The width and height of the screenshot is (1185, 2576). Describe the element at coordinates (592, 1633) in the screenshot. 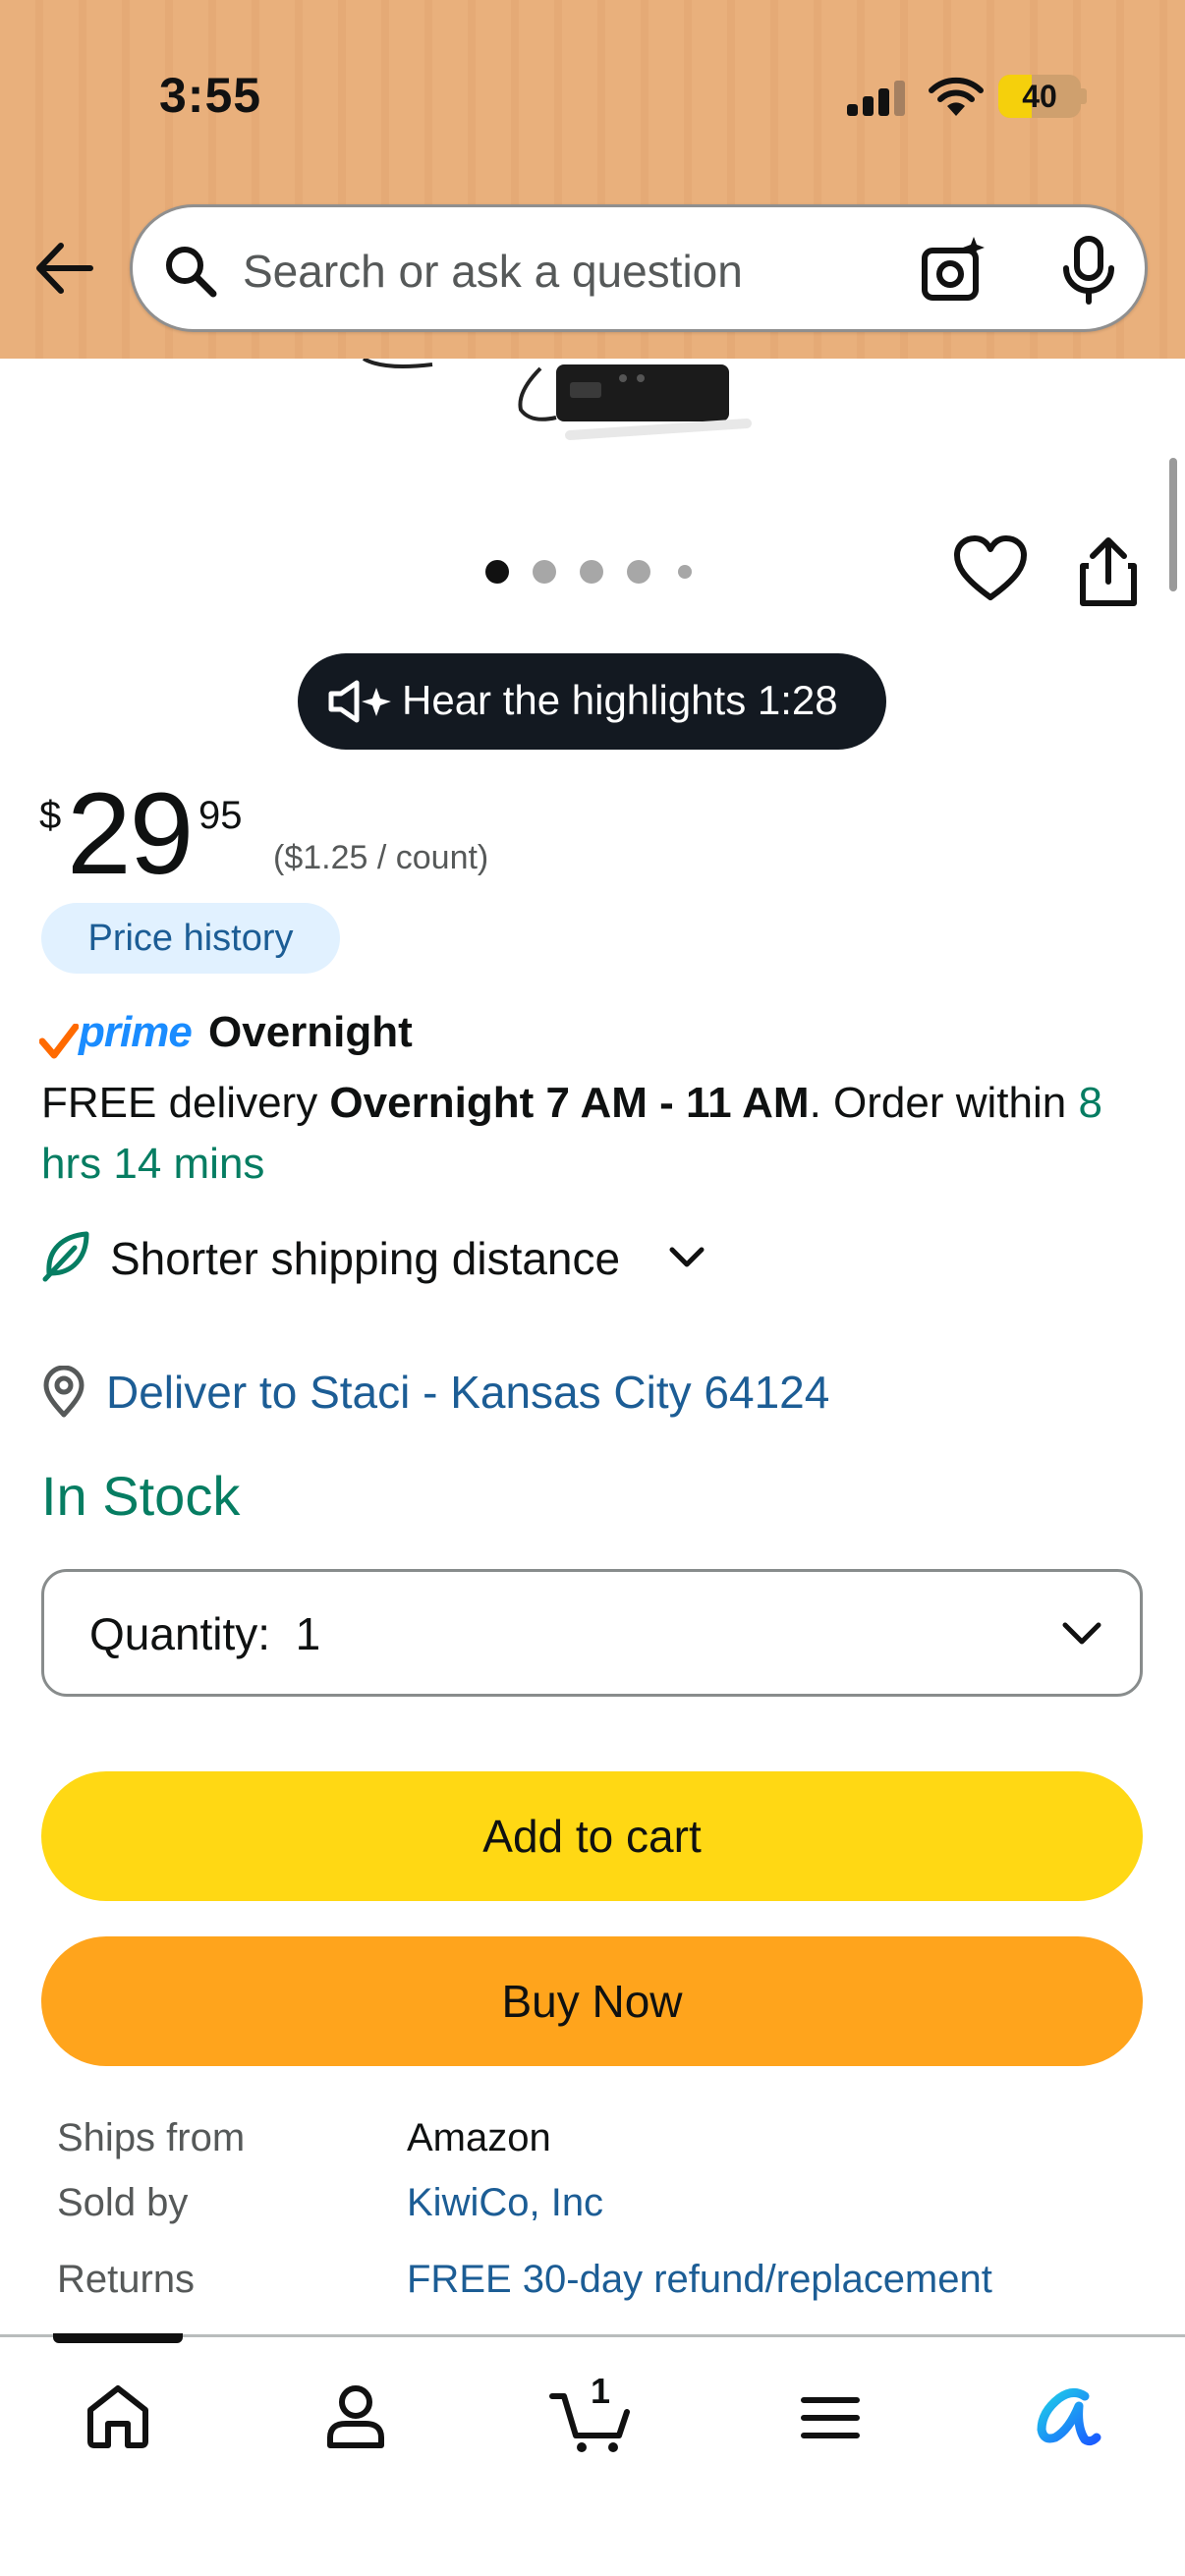

I see `quantity-select: Quantity: 1` at that location.